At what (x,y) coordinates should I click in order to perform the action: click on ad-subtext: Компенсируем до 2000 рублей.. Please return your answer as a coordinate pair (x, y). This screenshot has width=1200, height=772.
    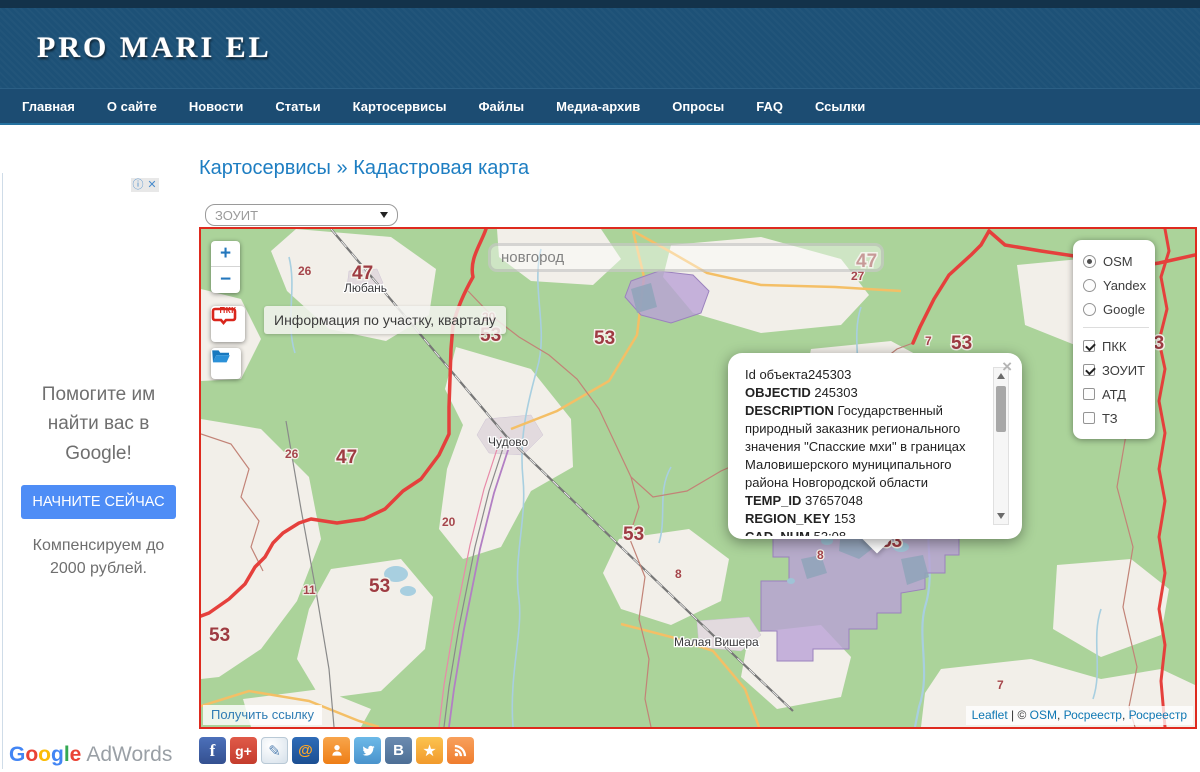
    Looking at the image, I should click on (98, 557).